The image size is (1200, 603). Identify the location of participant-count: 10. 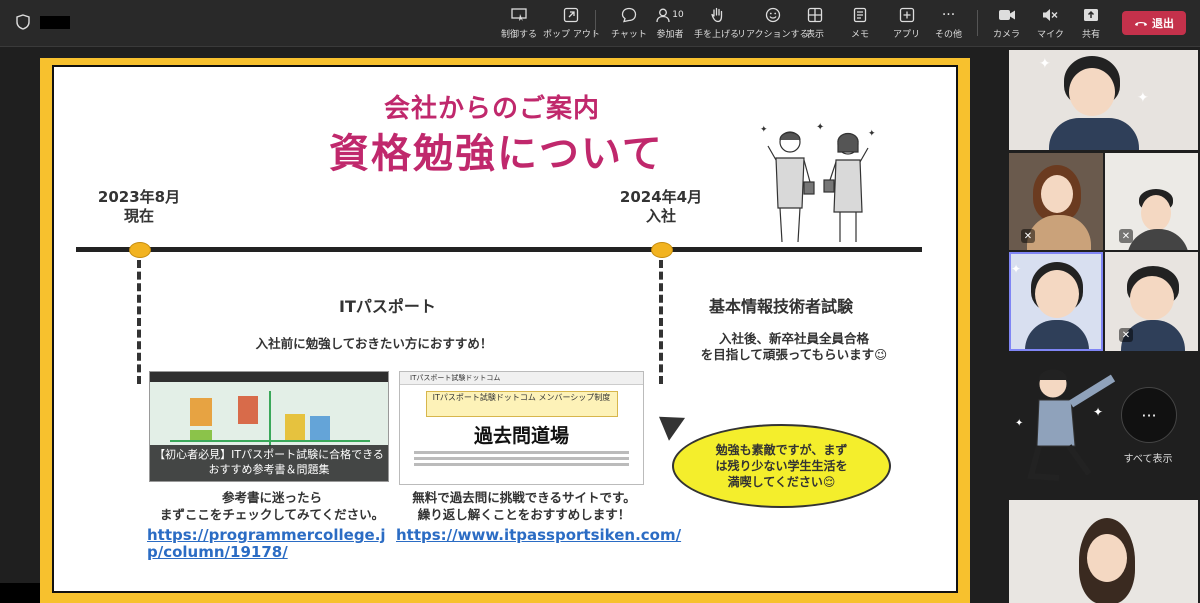
(678, 15).